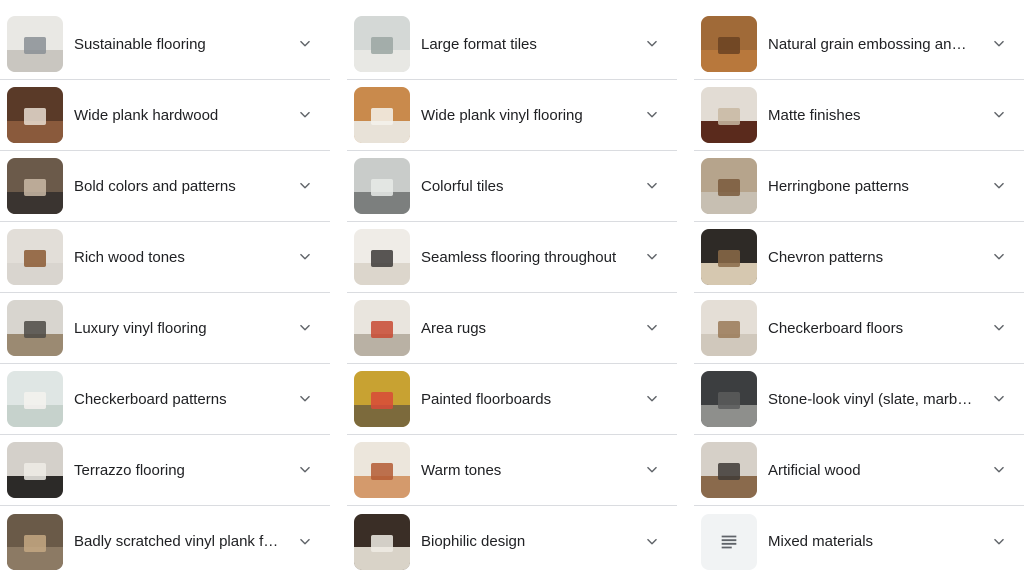 Image resolution: width=1024 pixels, height=584 pixels. I want to click on related-search-label: Mixed materials, so click(821, 541).